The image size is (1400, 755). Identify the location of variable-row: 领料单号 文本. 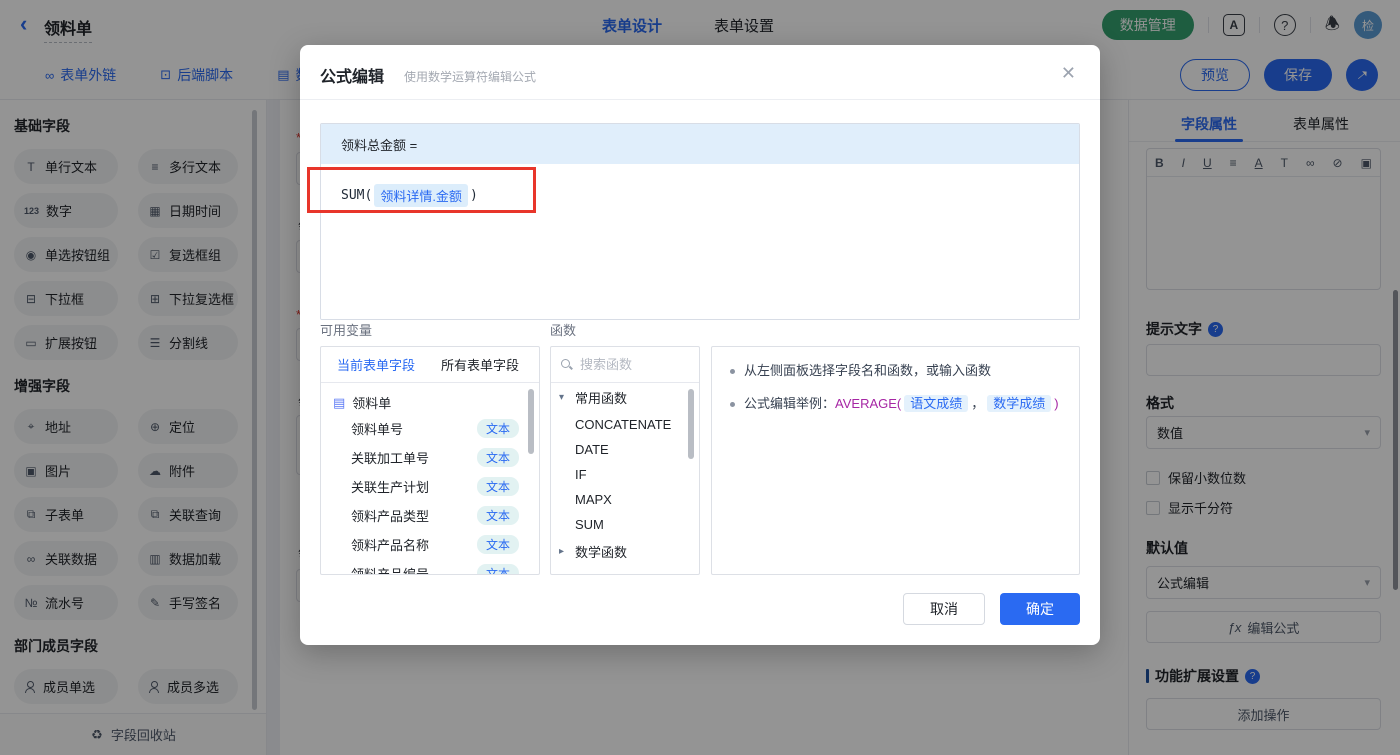
(430, 428).